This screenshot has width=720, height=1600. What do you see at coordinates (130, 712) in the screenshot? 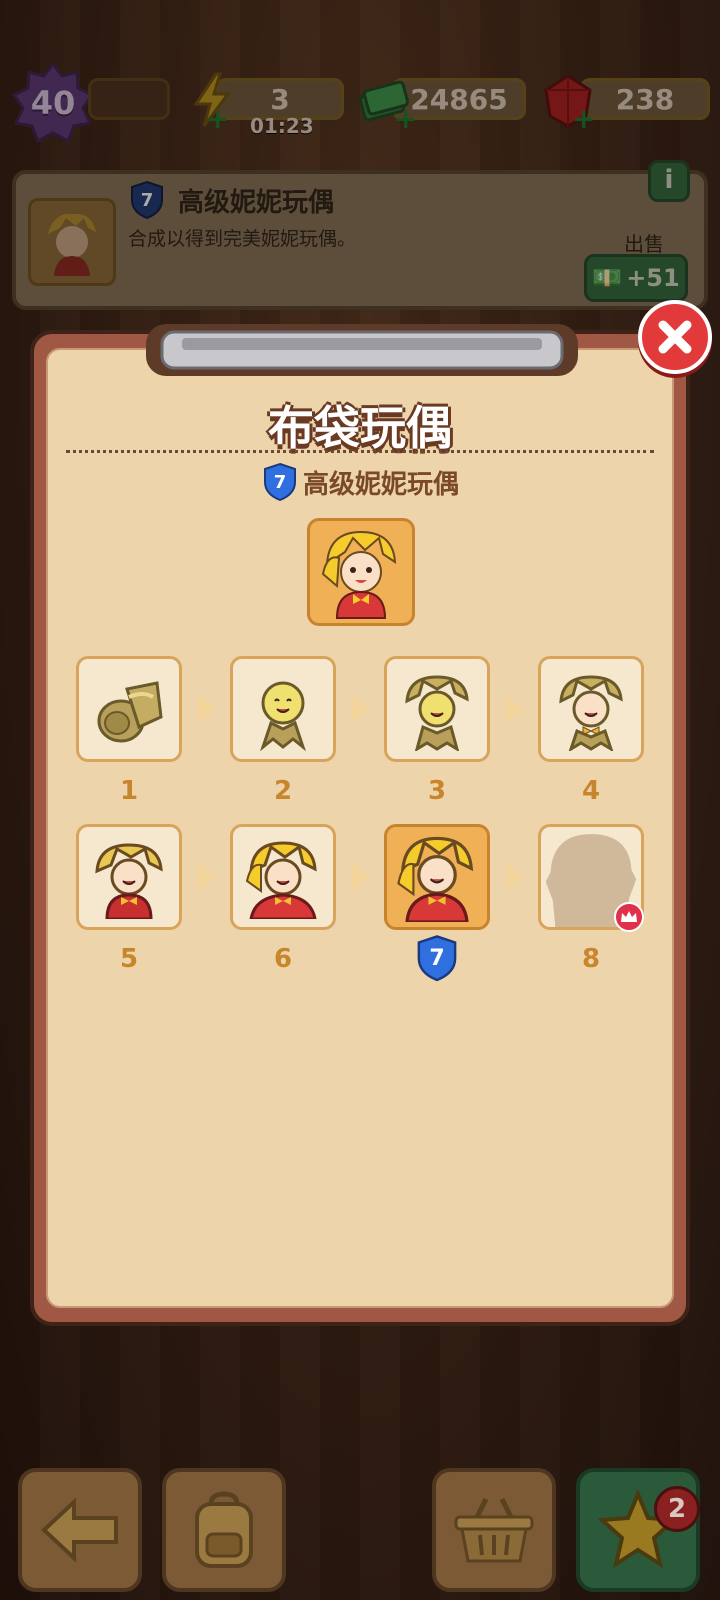
I see `burlap-roll-icon` at bounding box center [130, 712].